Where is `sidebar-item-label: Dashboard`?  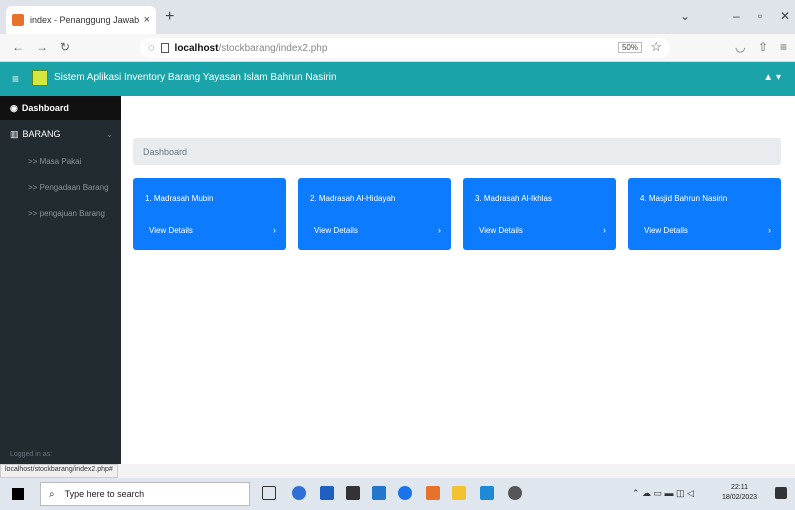 sidebar-item-label: Dashboard is located at coordinates (45, 108).